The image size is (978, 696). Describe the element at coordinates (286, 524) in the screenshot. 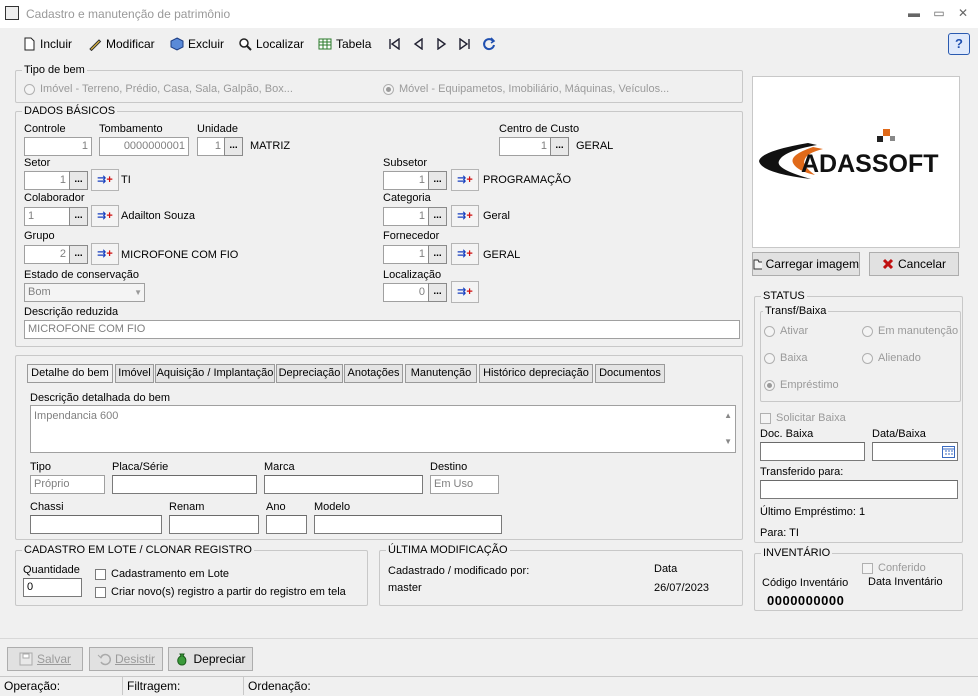

I see `ano-field` at that location.